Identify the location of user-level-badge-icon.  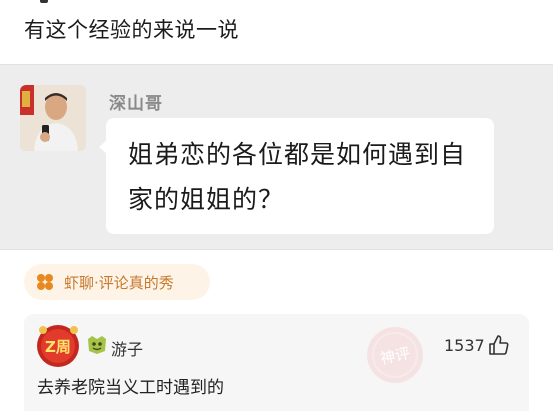
(97, 345).